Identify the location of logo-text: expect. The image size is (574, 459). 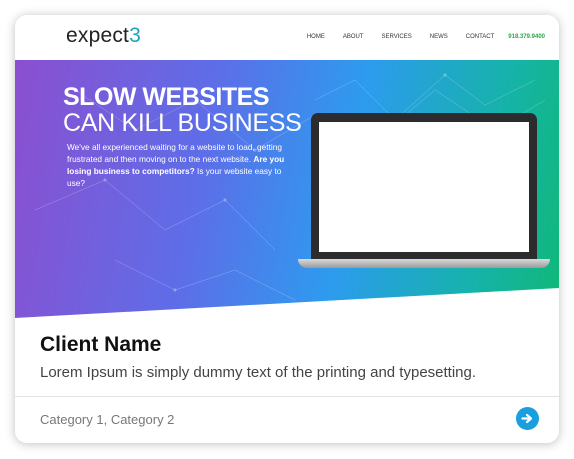
(98, 35).